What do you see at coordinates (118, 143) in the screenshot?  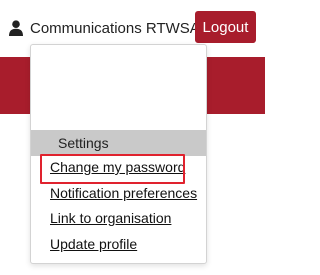 I see `menu-section-header-settings: Settings` at bounding box center [118, 143].